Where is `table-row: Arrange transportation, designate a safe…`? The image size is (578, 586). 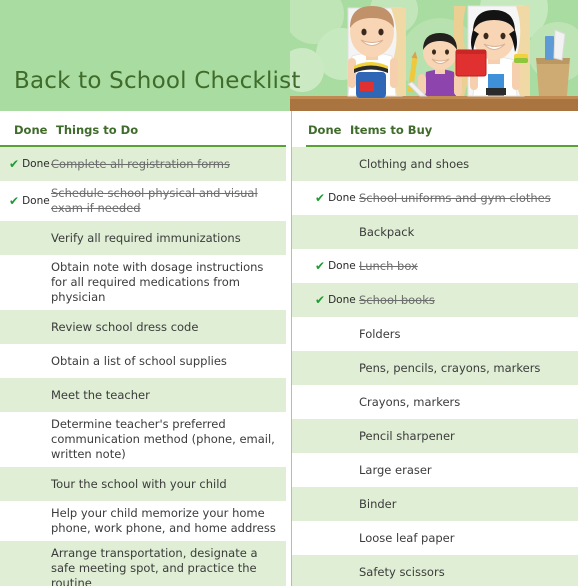 table-row: Arrange transportation, designate a safe… is located at coordinates (143, 563).